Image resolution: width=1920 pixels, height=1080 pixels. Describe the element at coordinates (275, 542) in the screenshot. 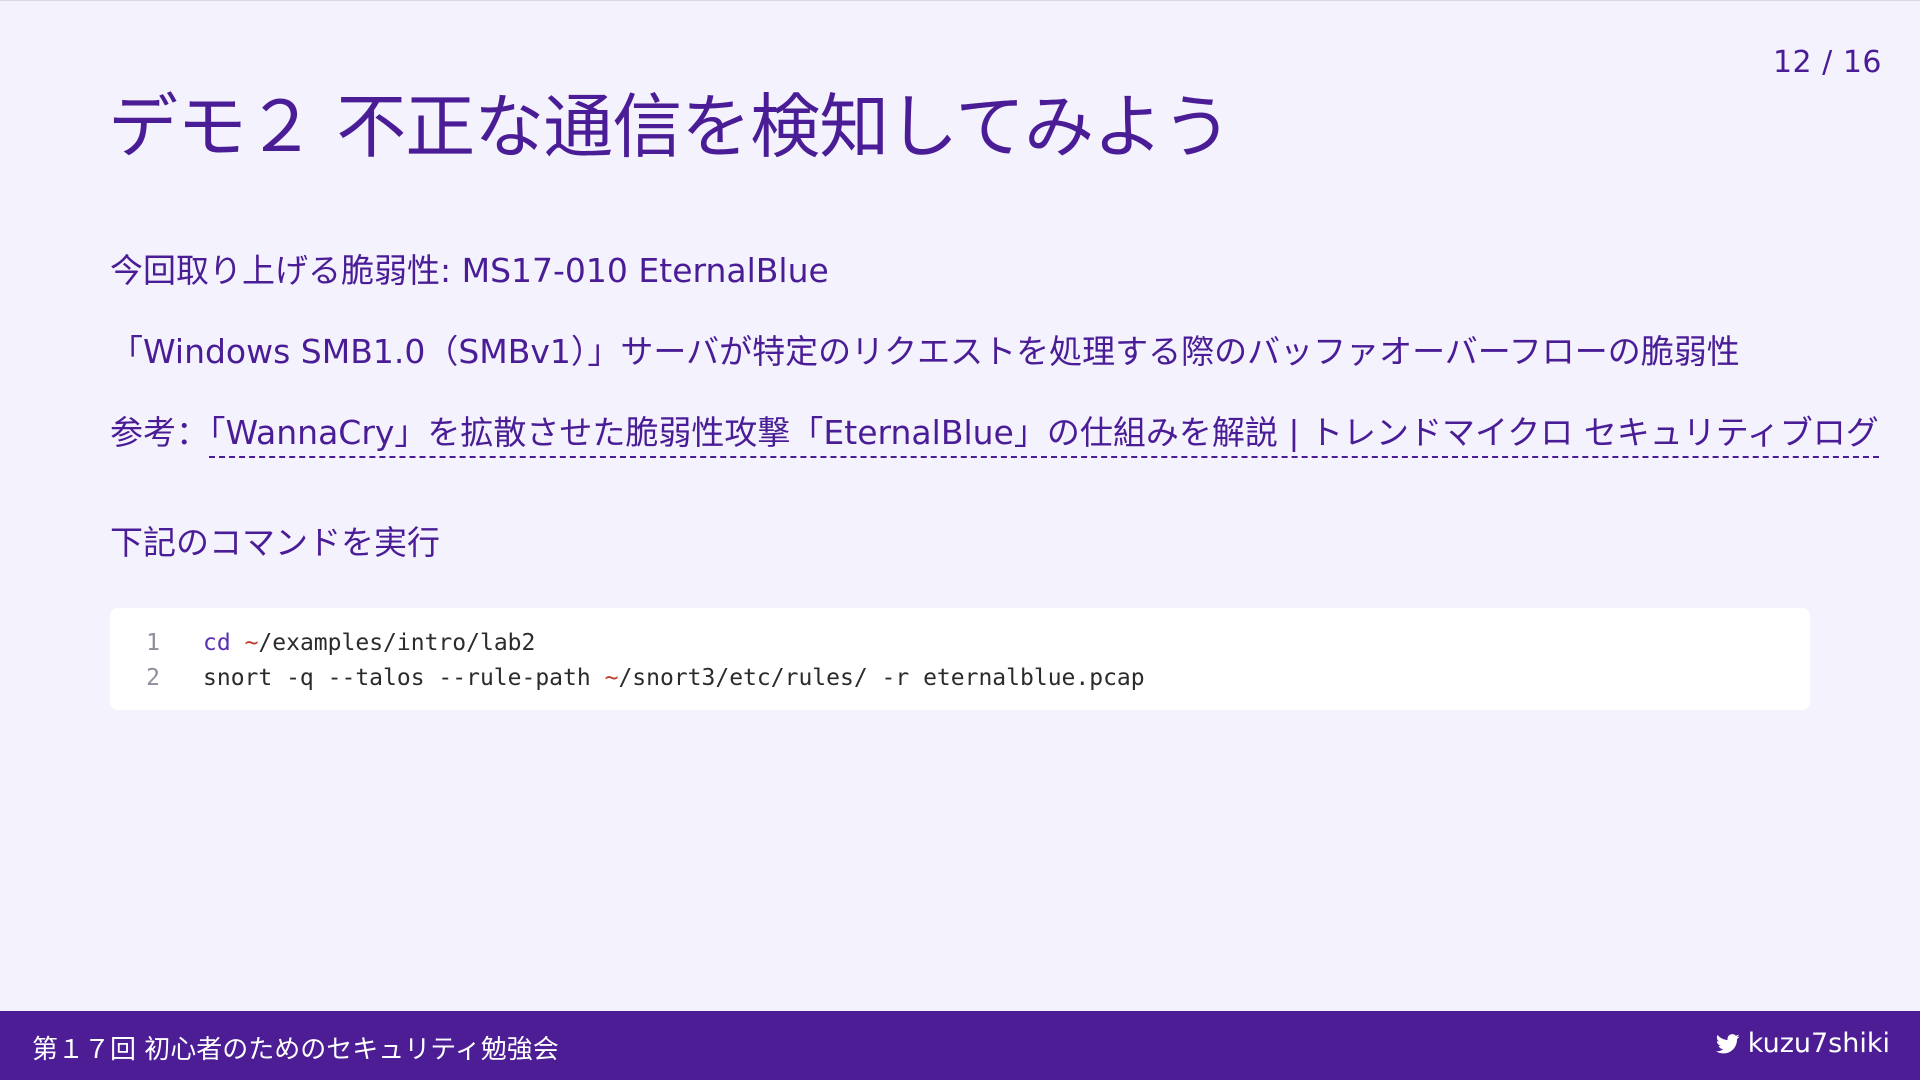

I see `instruction-text: 下記のコマンドを実行` at that location.